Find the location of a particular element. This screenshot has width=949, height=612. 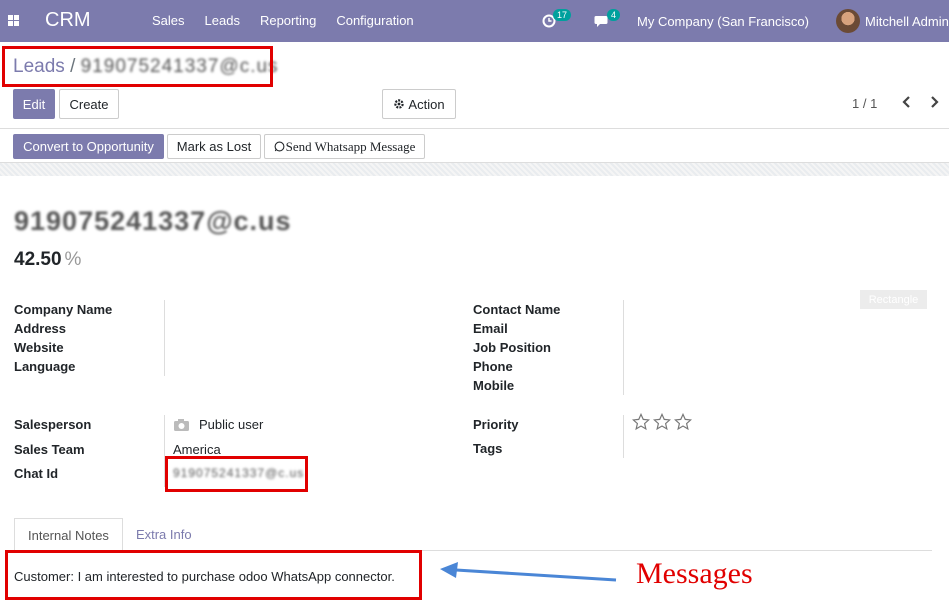

menu-reporting: Reporting is located at coordinates (288, 20).